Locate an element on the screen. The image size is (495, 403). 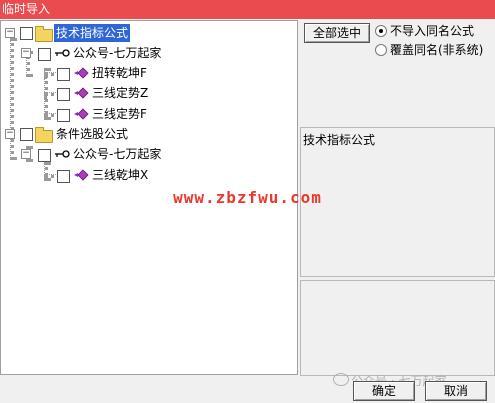
chat-icon is located at coordinates (341, 379).